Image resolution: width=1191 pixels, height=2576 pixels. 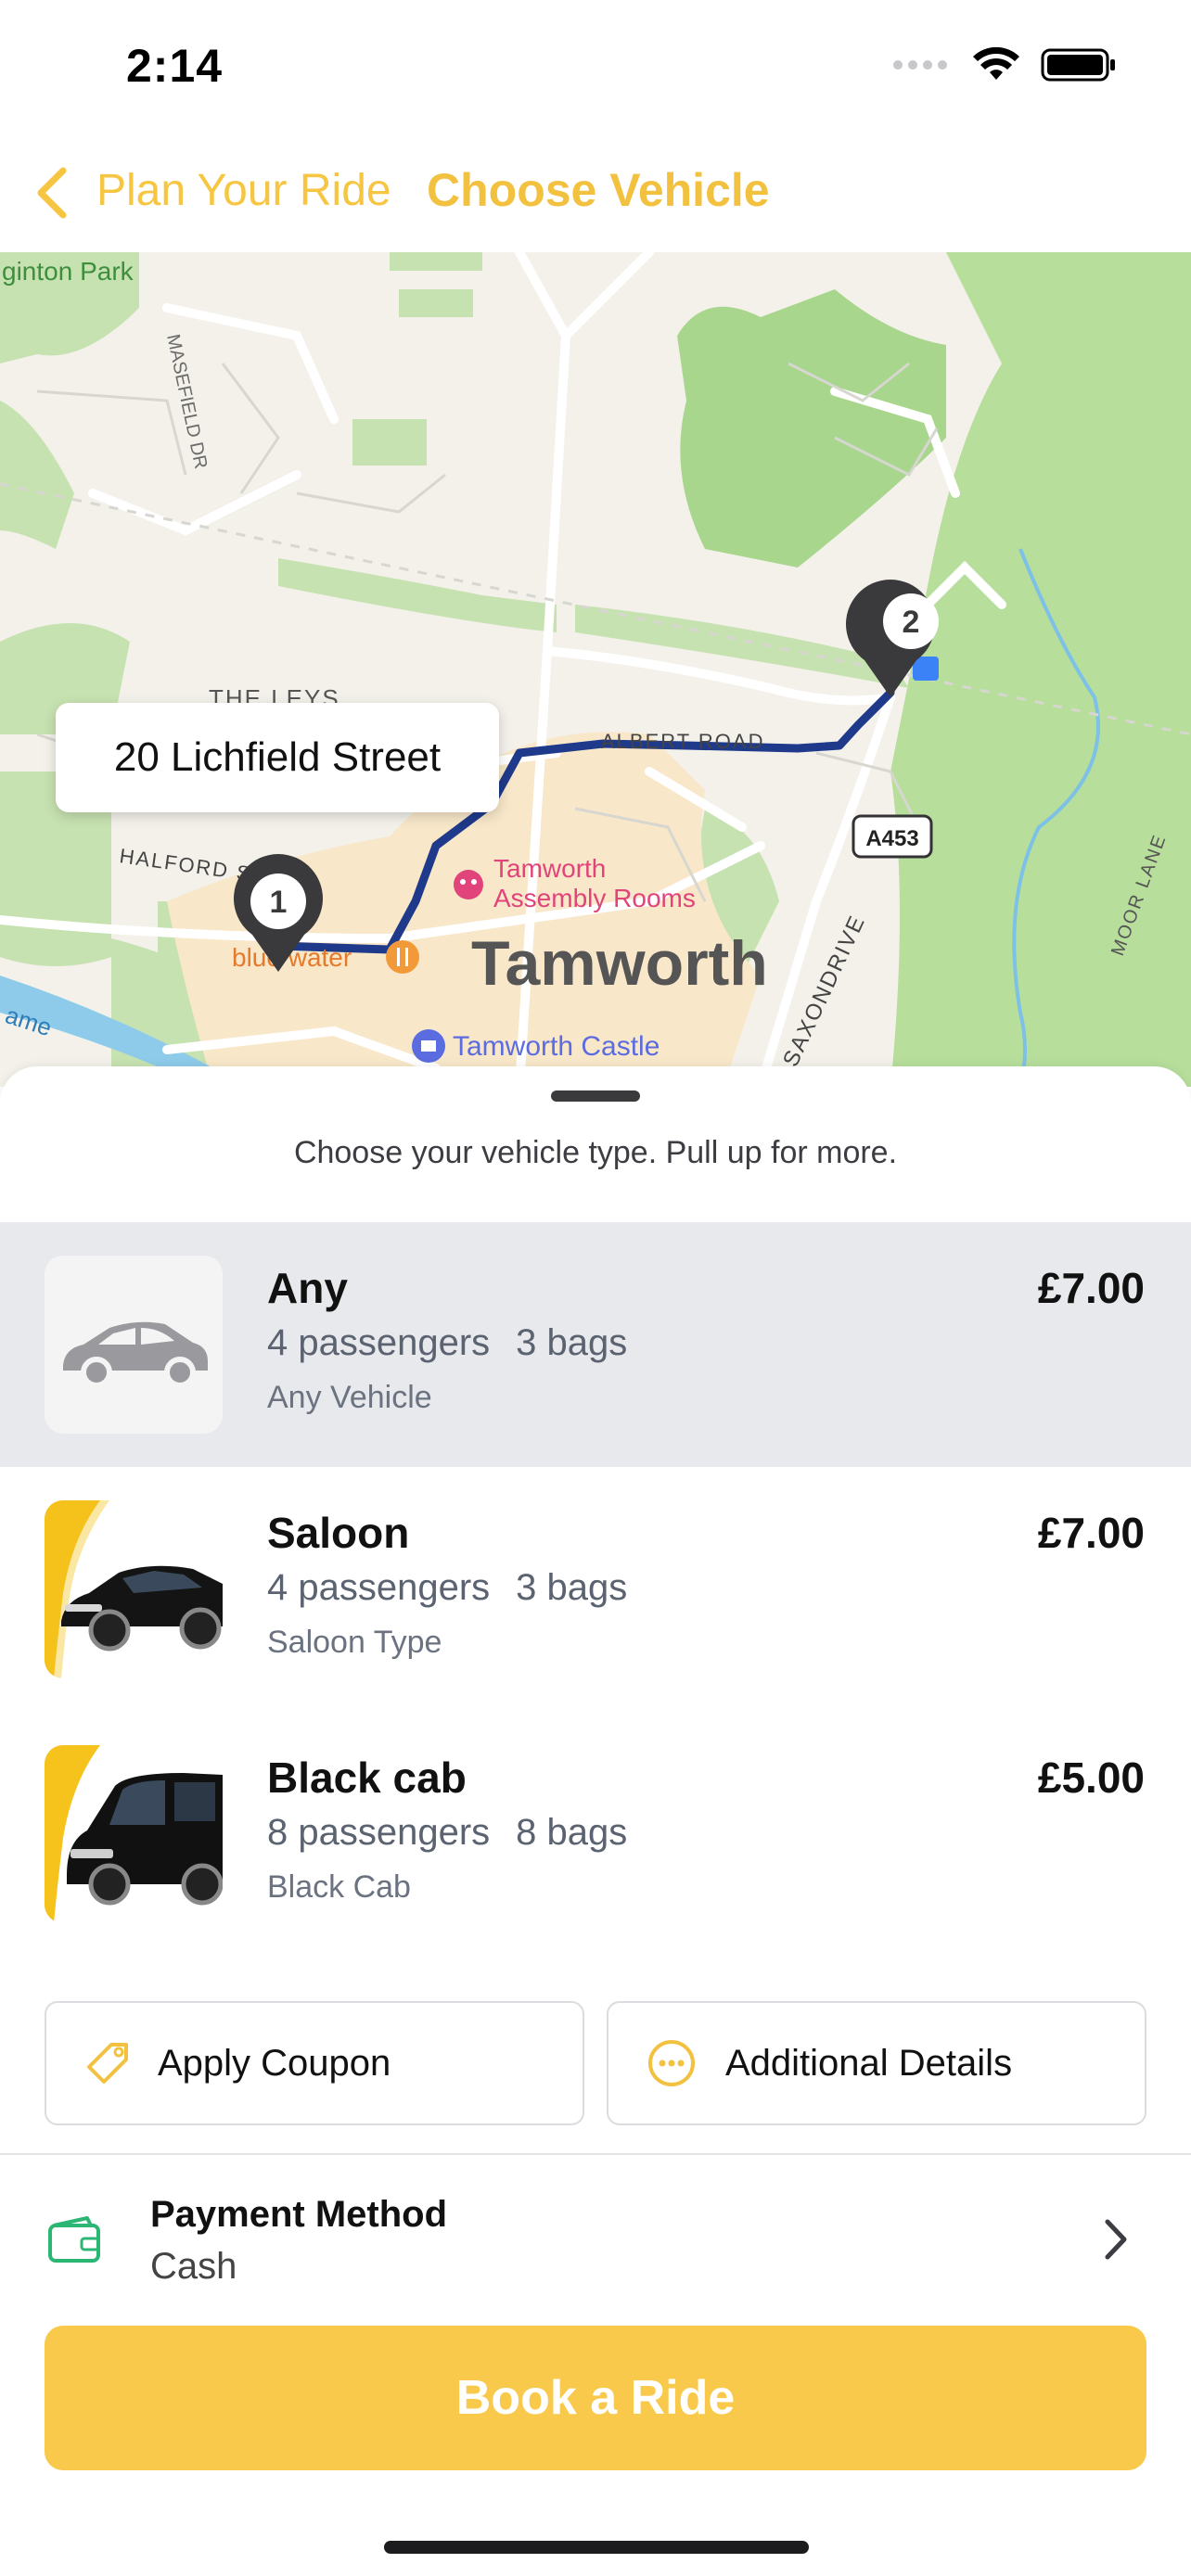 What do you see at coordinates (379, 1833) in the screenshot?
I see `vehicle-passengers: 8 passengers` at bounding box center [379, 1833].